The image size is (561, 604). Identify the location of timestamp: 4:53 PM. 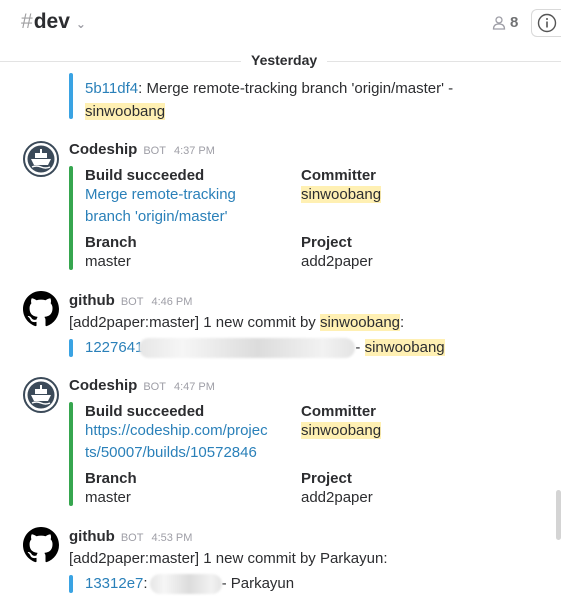
(171, 538).